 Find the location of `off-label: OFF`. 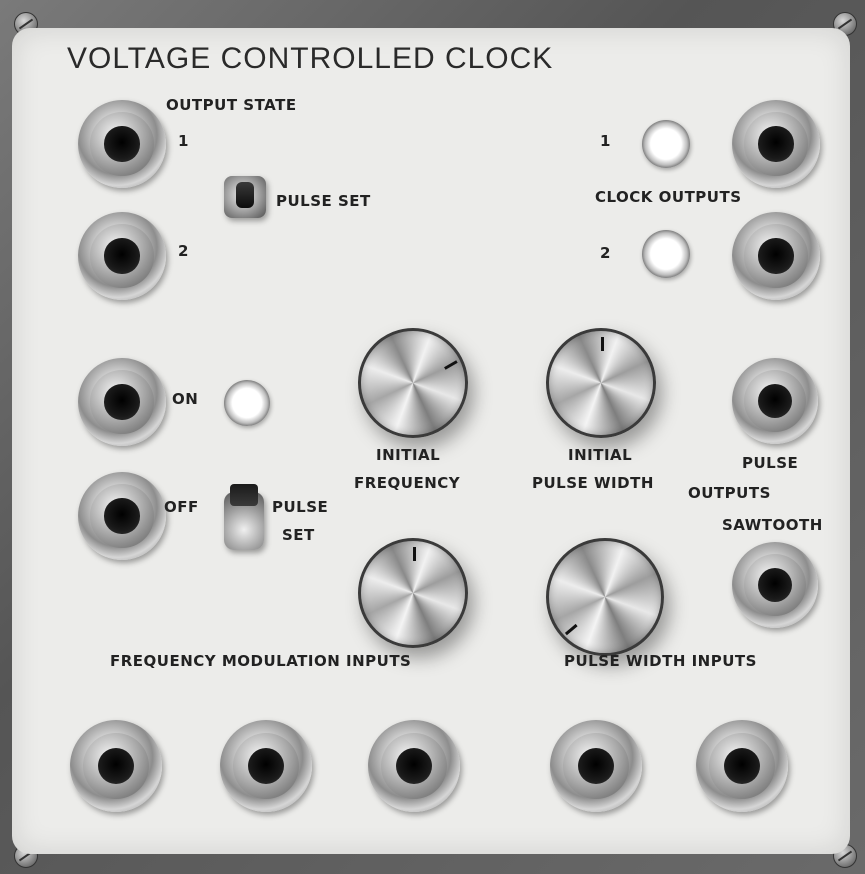

off-label: OFF is located at coordinates (181, 507).